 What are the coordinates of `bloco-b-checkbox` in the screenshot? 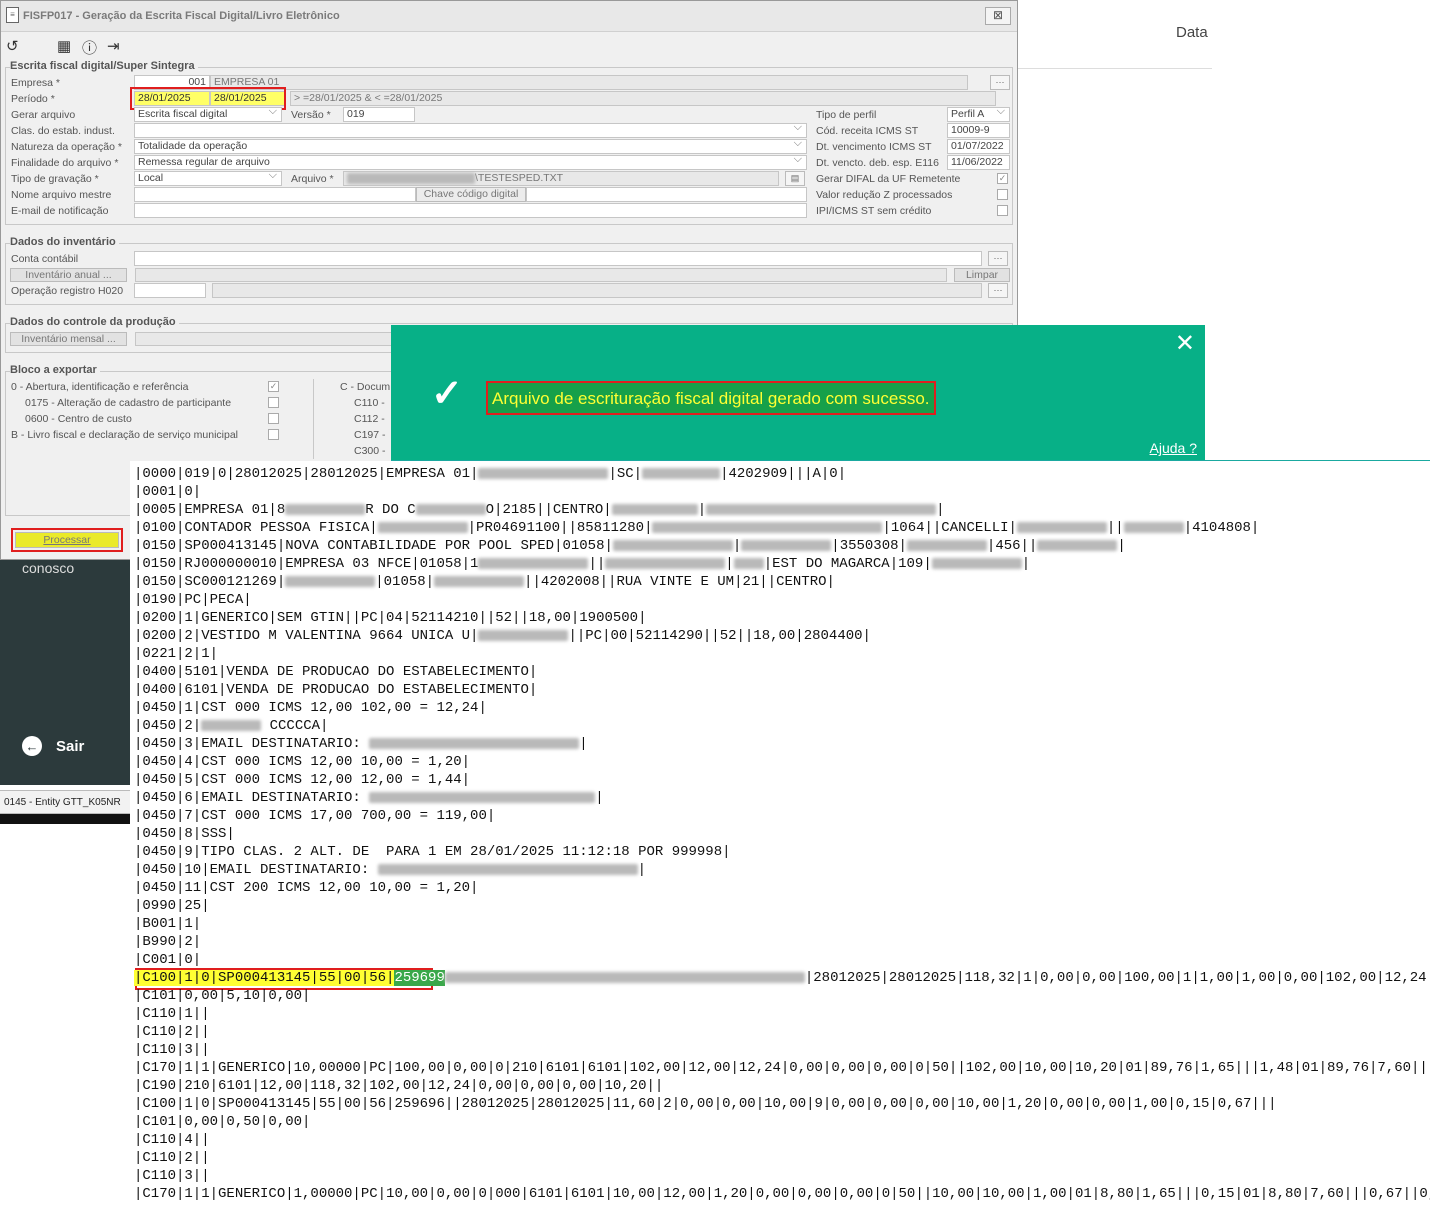 It's located at (273, 434).